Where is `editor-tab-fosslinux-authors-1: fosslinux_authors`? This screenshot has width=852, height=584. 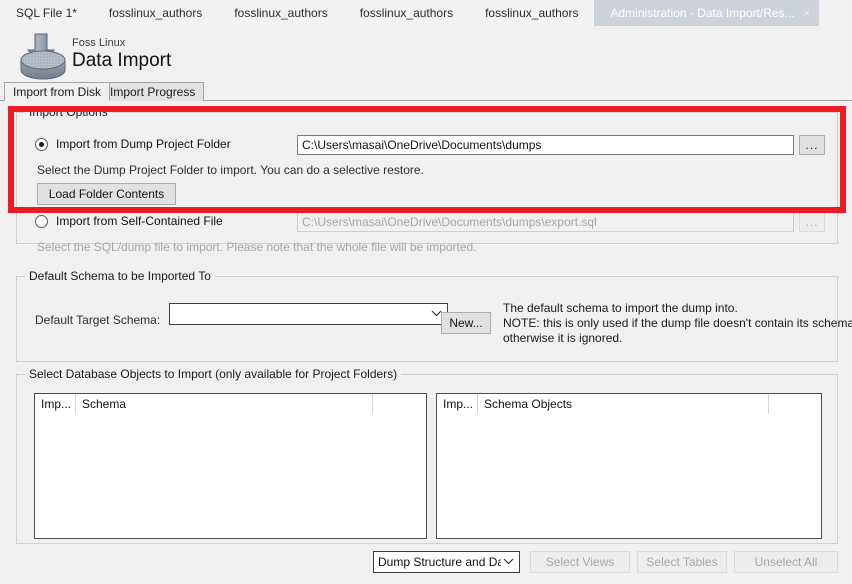
editor-tab-fosslinux-authors-1: fosslinux_authors is located at coordinates (155, 13).